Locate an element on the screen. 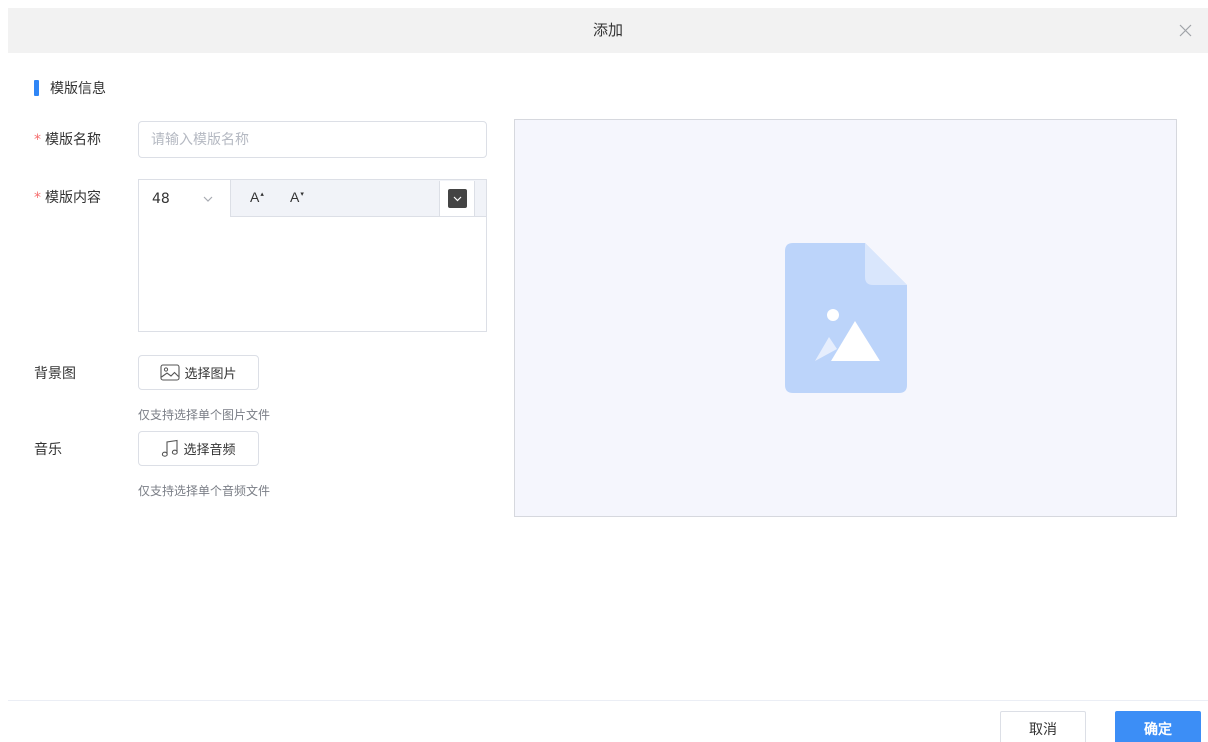  increase-font-size-button: A▴ is located at coordinates (261, 199).